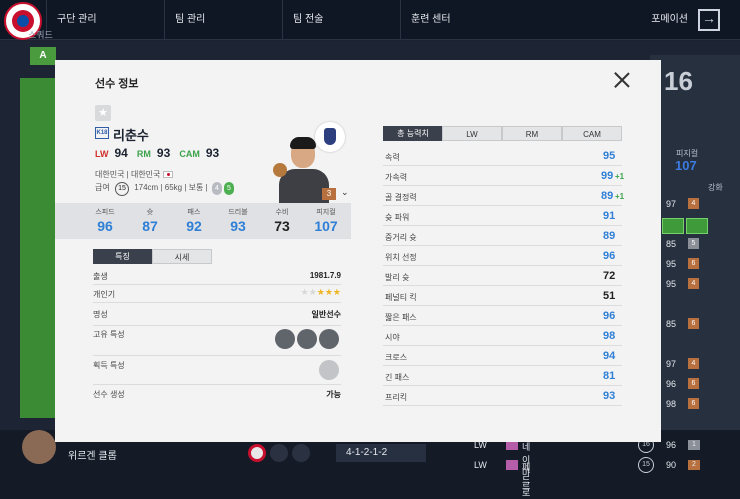 The width and height of the screenshot is (740, 499). Describe the element at coordinates (502, 216) in the screenshot. I see `attribute-row: 슛 파워 91` at that location.